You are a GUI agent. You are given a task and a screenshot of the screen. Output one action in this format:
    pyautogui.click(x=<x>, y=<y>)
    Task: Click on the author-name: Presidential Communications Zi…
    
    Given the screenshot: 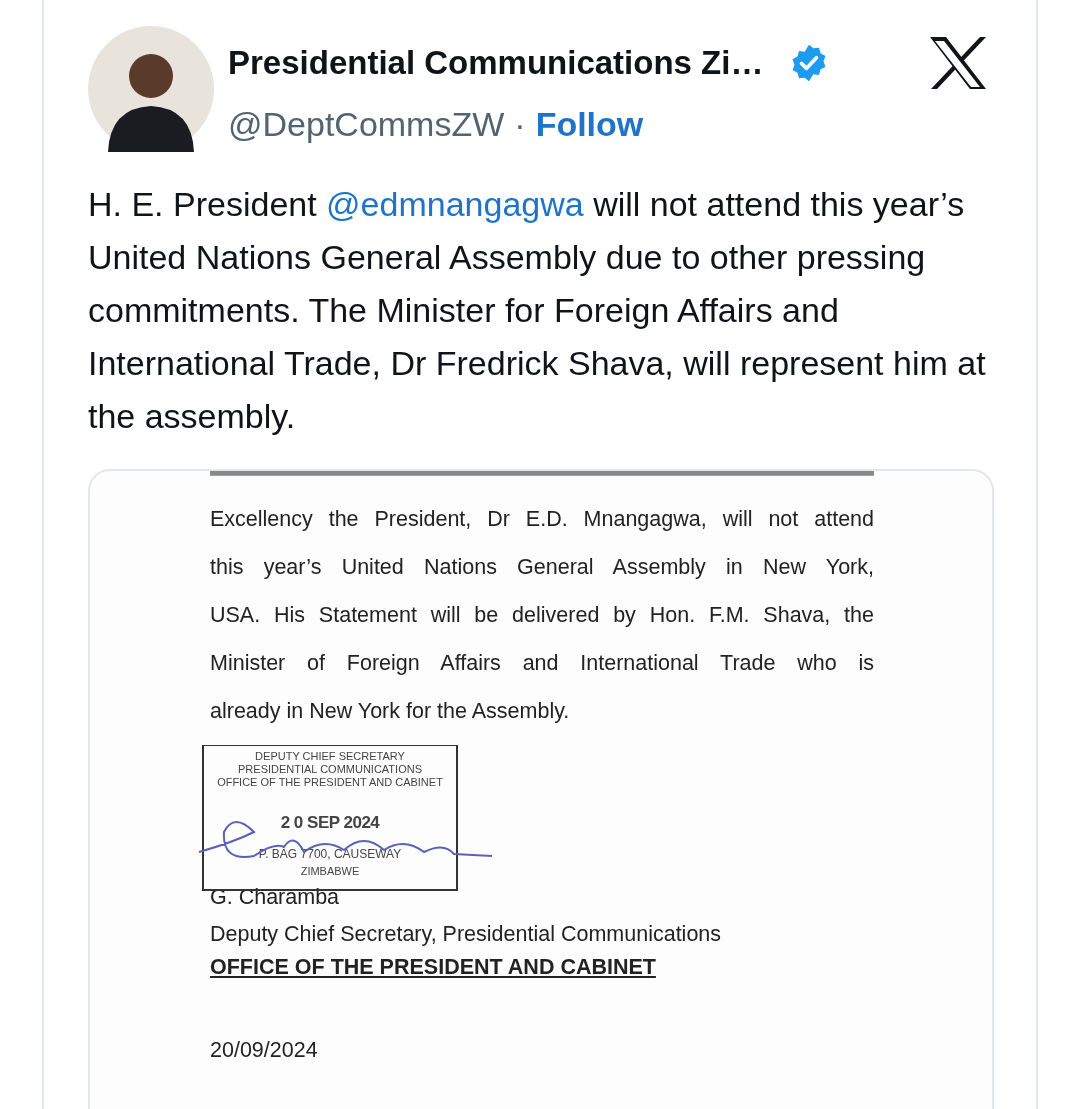 What is the action you would take?
    pyautogui.click(x=496, y=62)
    